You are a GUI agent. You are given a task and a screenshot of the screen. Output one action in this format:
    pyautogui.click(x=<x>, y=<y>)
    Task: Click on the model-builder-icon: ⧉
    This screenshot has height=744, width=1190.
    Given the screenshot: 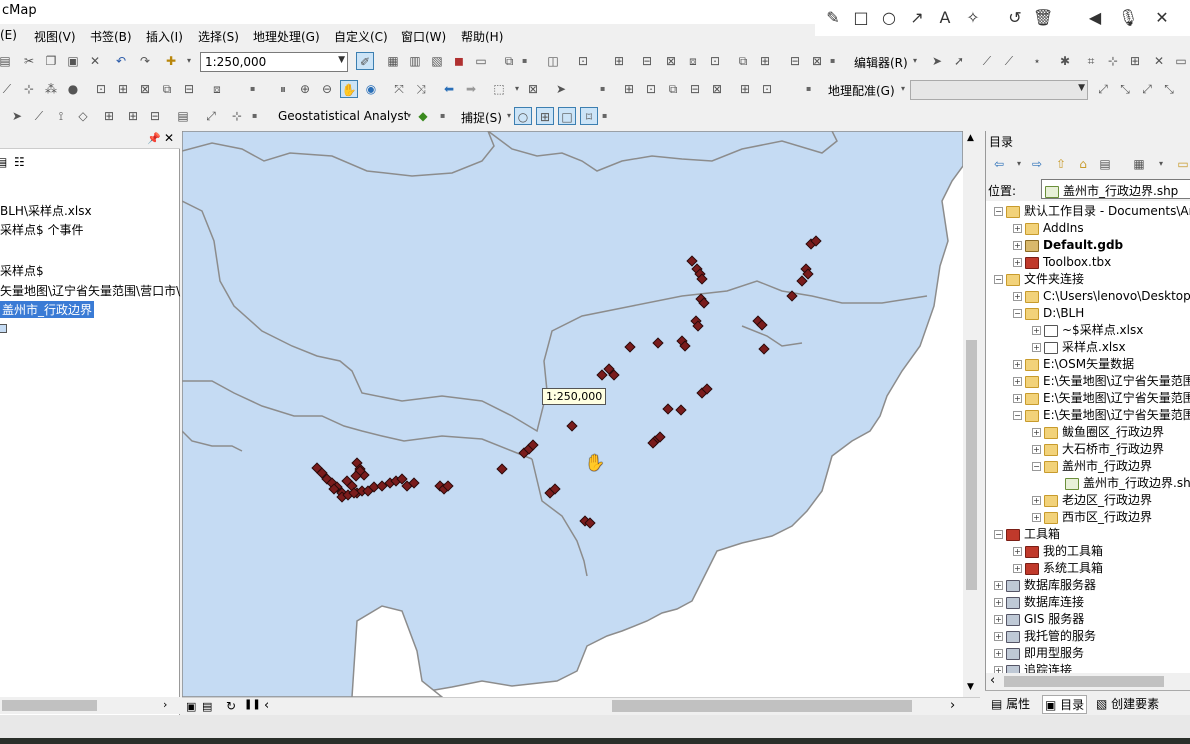 What is the action you would take?
    pyautogui.click(x=509, y=61)
    